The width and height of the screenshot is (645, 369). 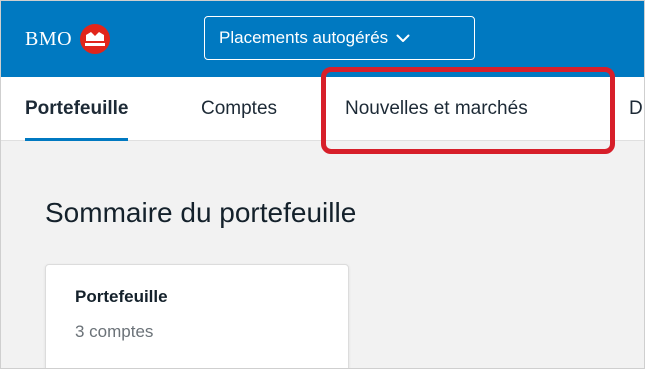 What do you see at coordinates (239, 109) in the screenshot?
I see `tab-comptes: Comptes` at bounding box center [239, 109].